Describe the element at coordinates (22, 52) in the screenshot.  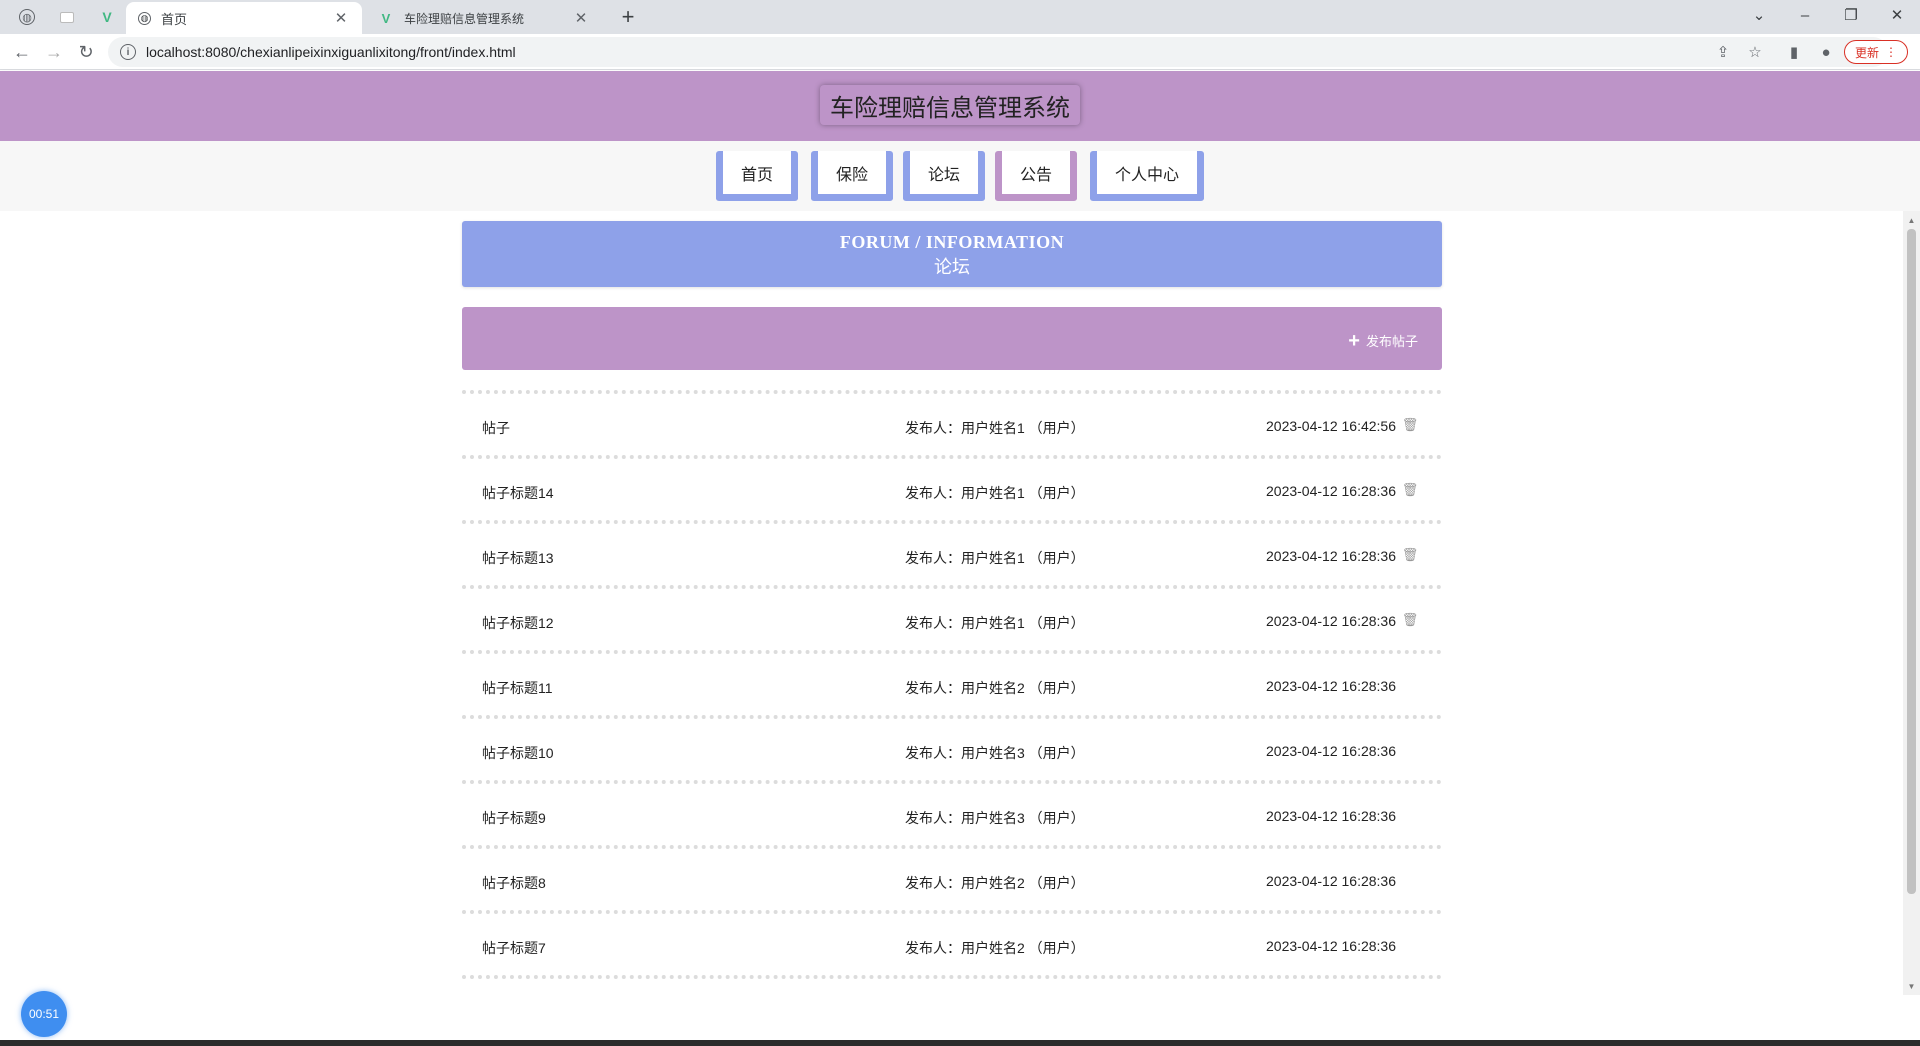
I see `back-arrow-icon: ←` at that location.